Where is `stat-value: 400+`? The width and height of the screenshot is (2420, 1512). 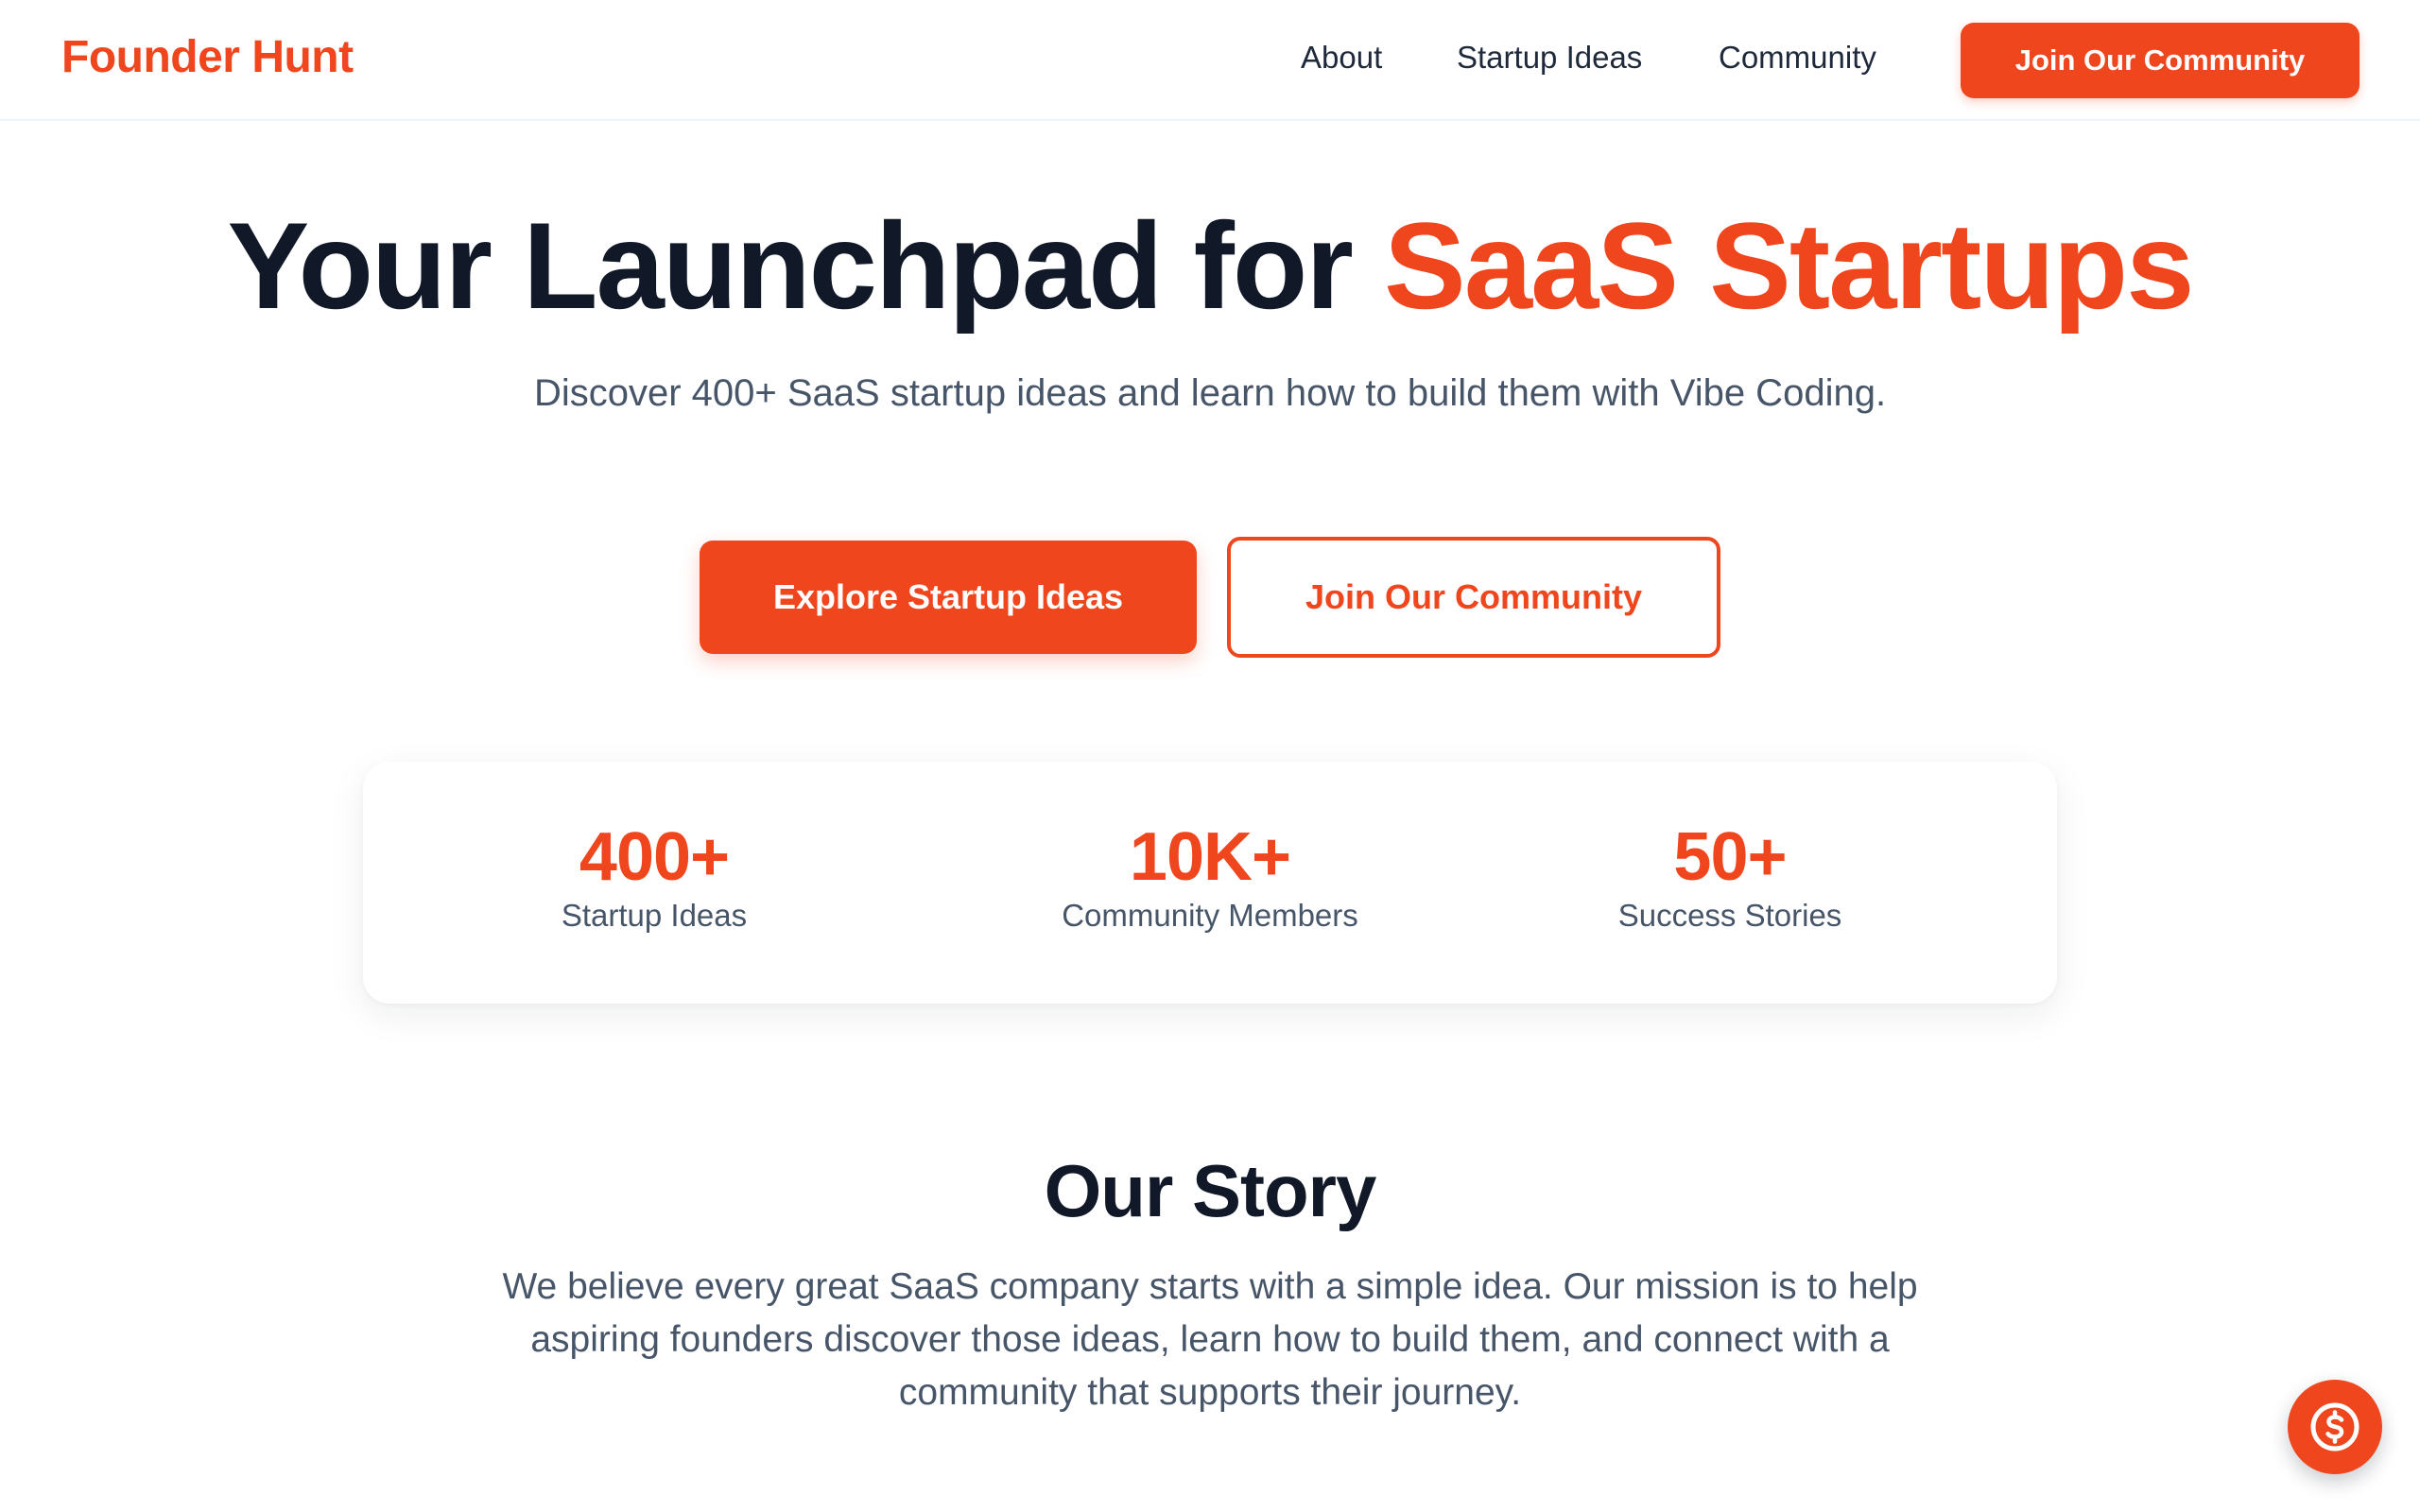 stat-value: 400+ is located at coordinates (654, 857).